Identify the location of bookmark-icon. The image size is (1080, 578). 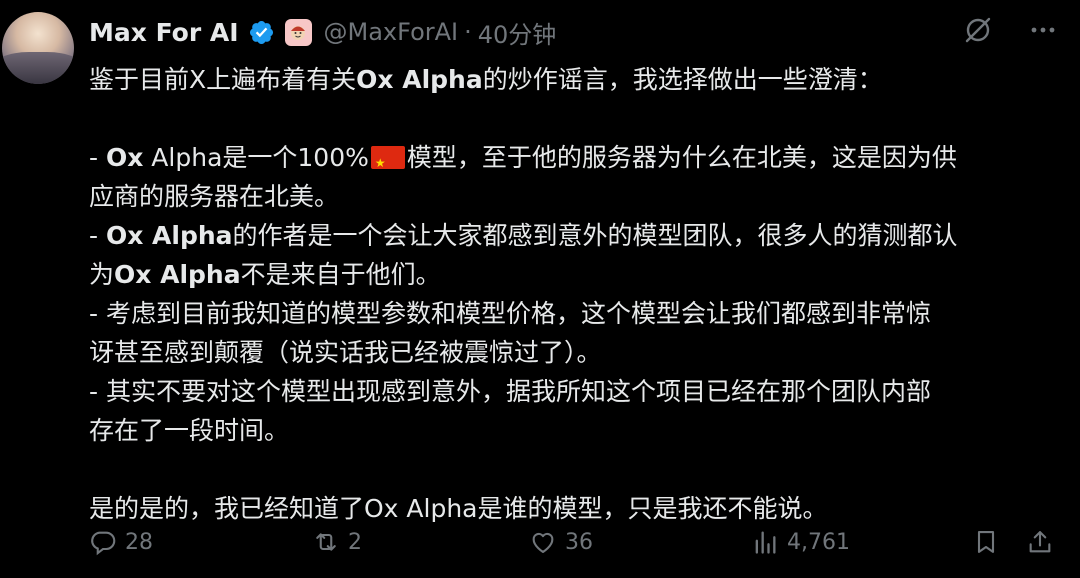
(986, 542).